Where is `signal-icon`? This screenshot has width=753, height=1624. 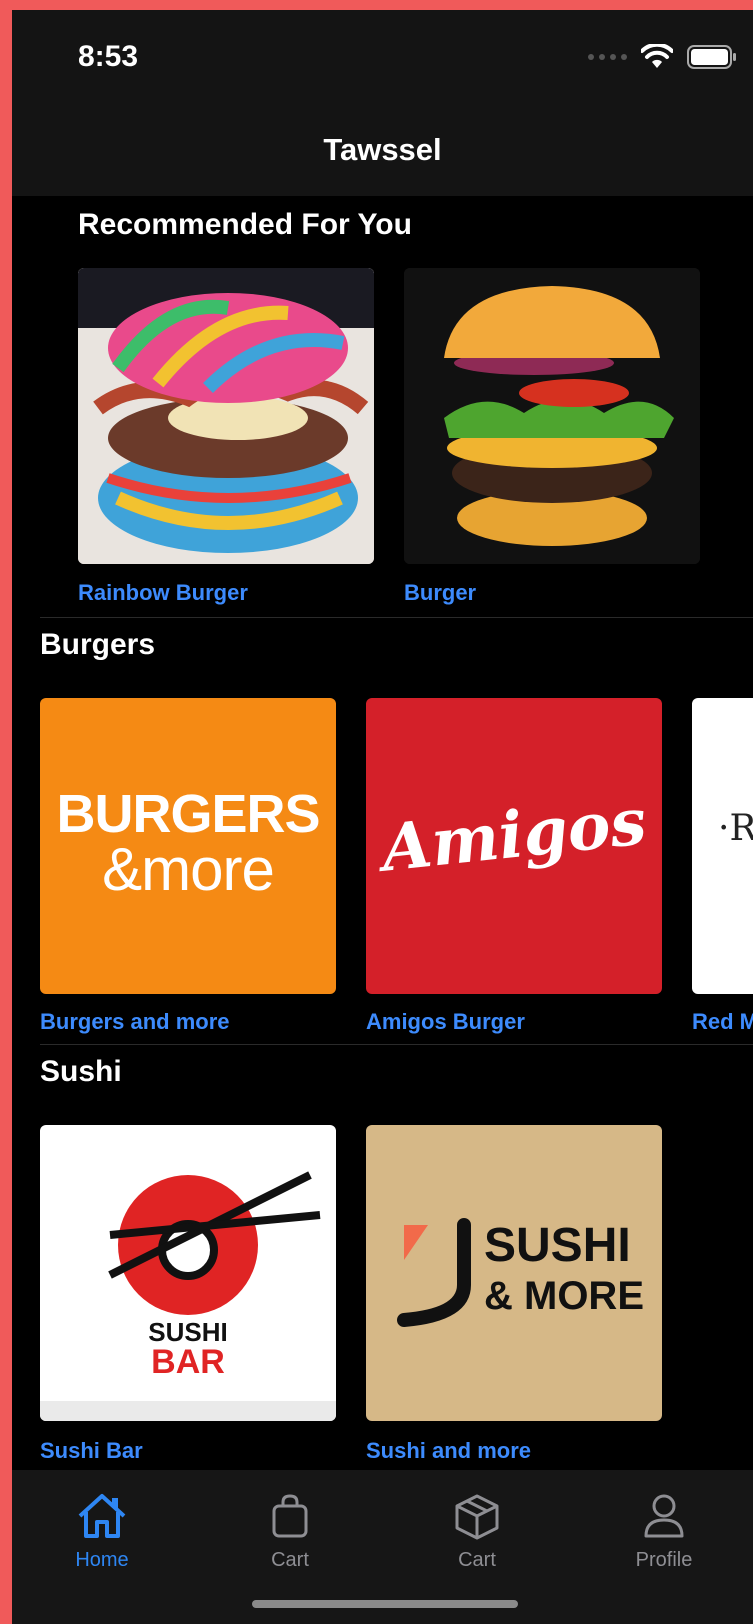
signal-icon is located at coordinates (607, 57).